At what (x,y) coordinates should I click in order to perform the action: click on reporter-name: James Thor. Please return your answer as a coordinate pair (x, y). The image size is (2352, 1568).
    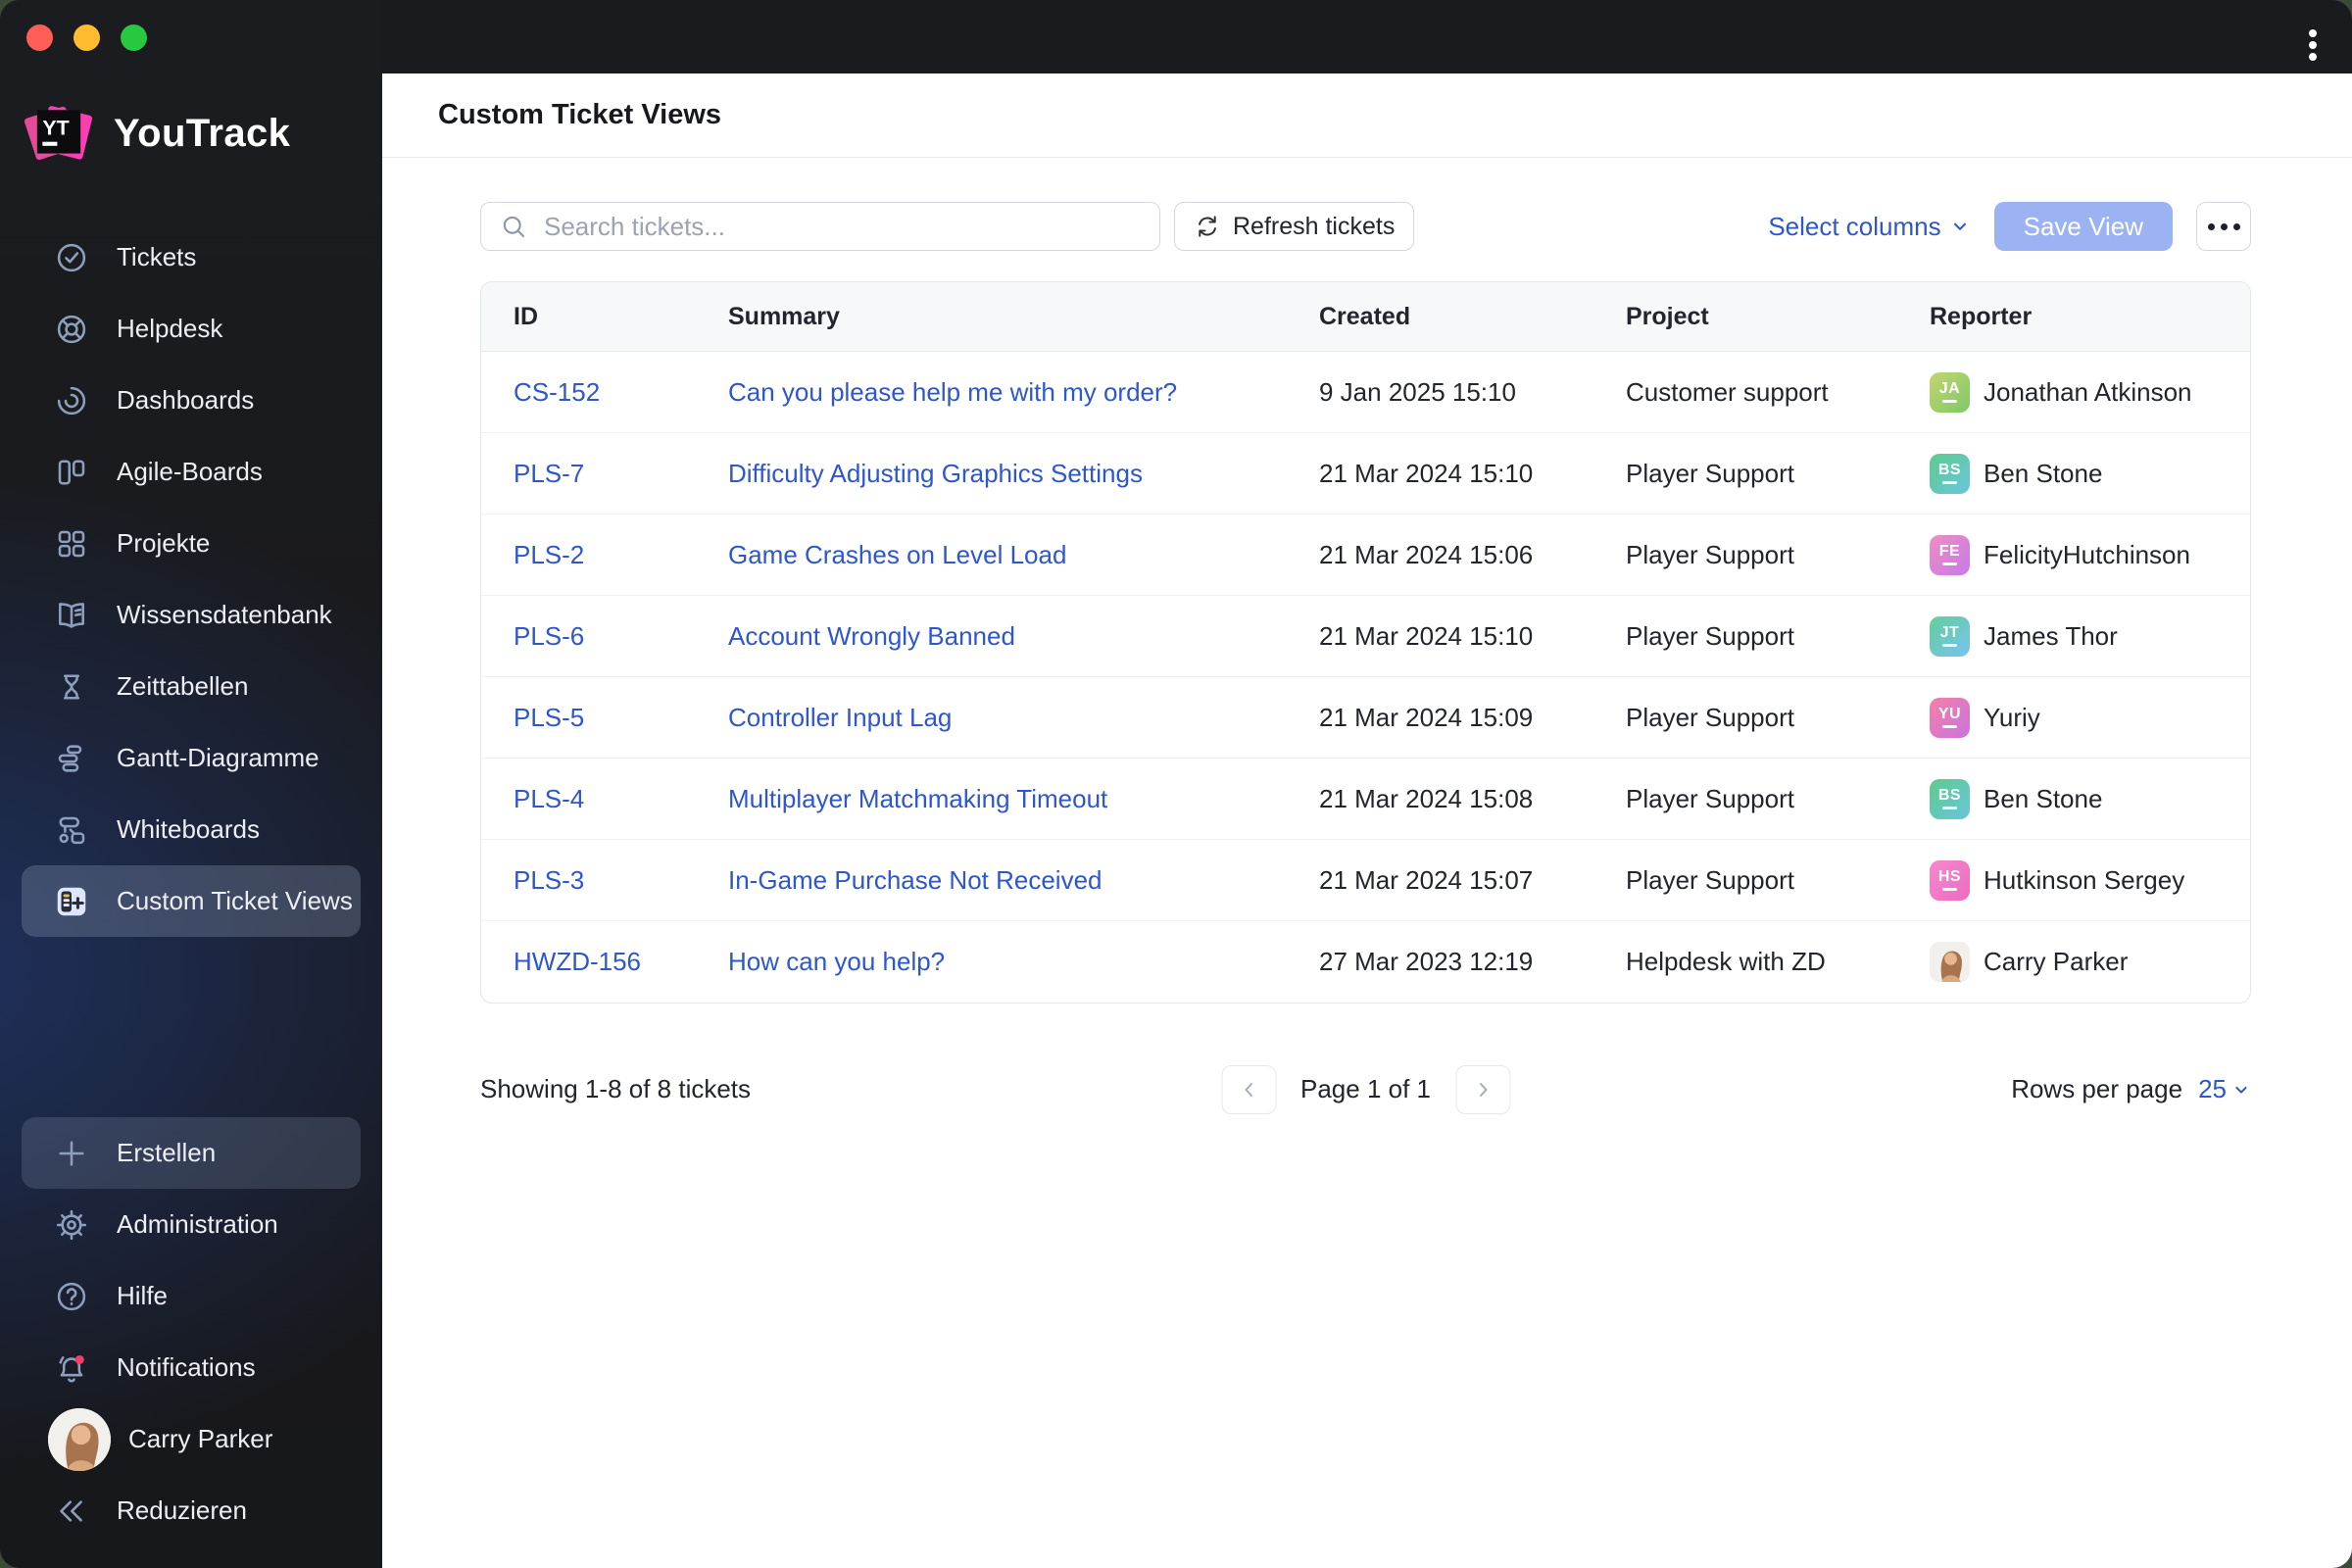
    Looking at the image, I should click on (2051, 635).